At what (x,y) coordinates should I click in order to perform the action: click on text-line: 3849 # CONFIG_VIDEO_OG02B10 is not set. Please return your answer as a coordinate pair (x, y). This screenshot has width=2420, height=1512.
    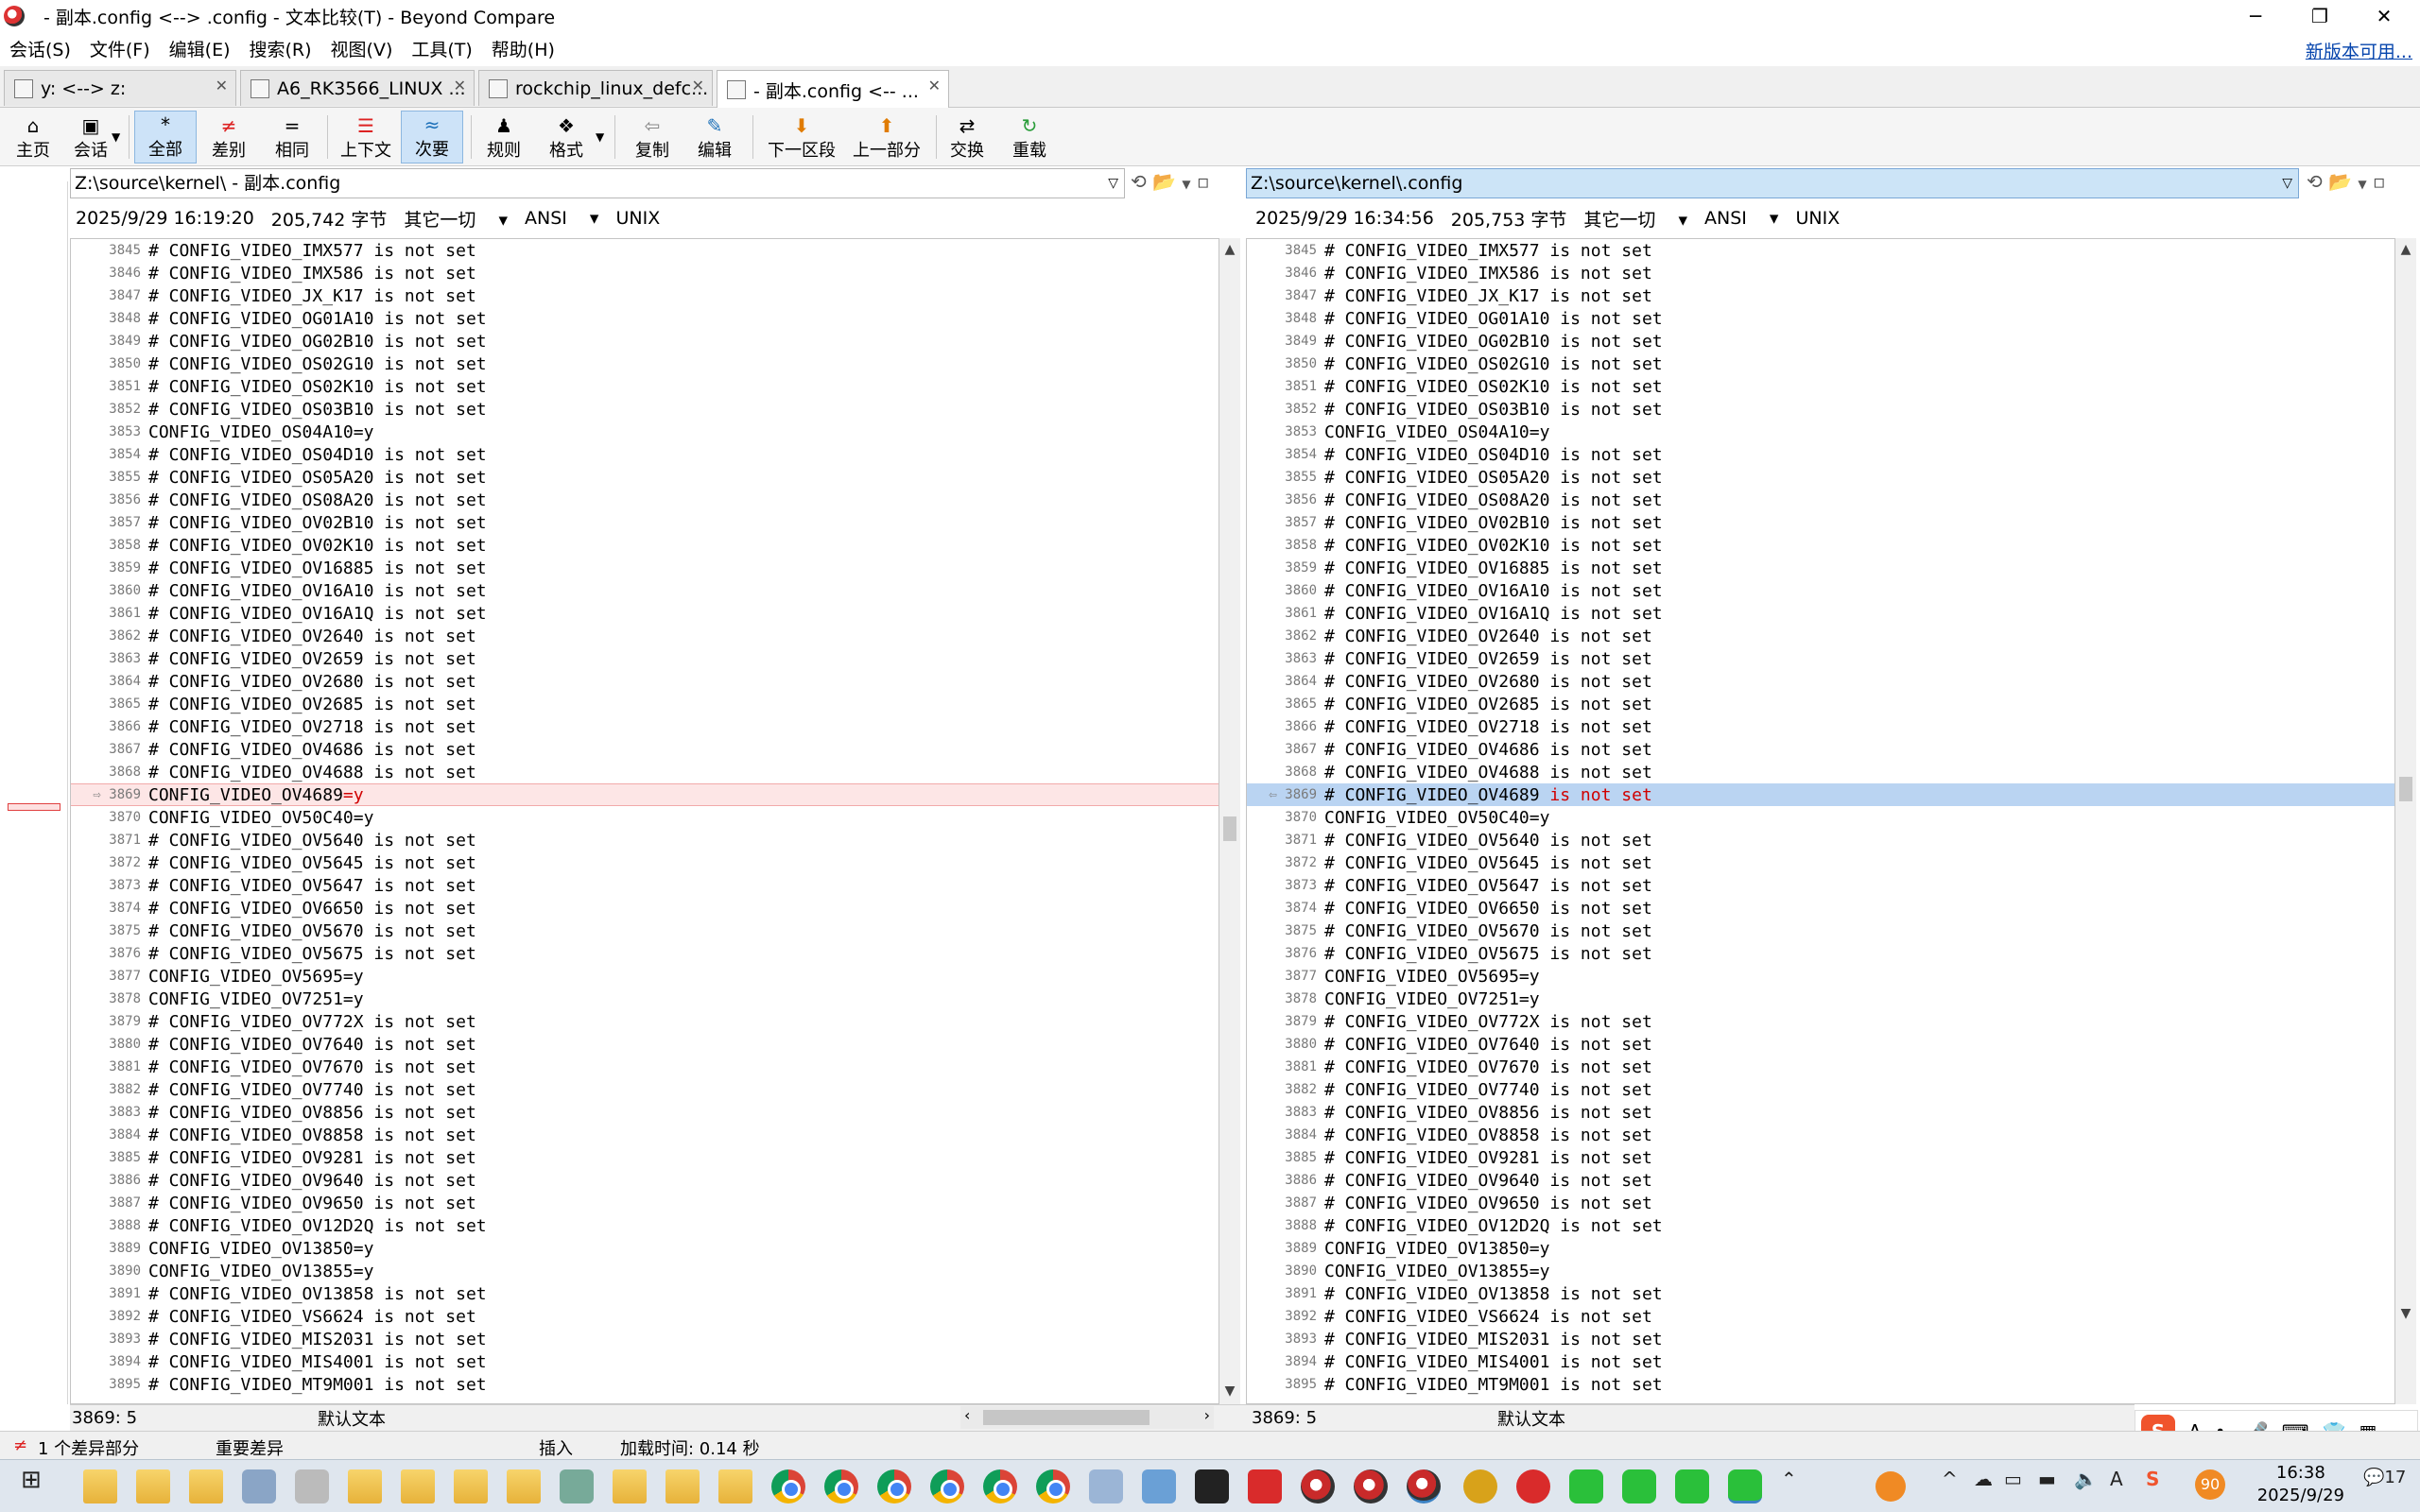
    Looking at the image, I should click on (645, 341).